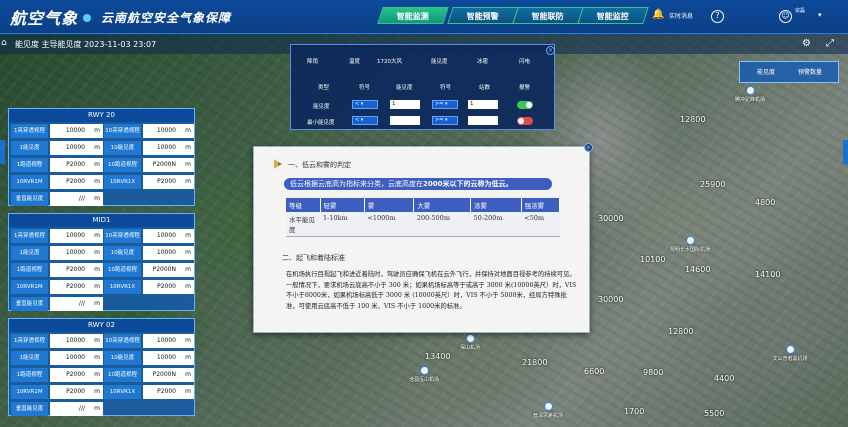 This screenshot has height=427, width=848. Describe the element at coordinates (768, 274) in the screenshot. I see `map-altitude-label: 14100` at that location.